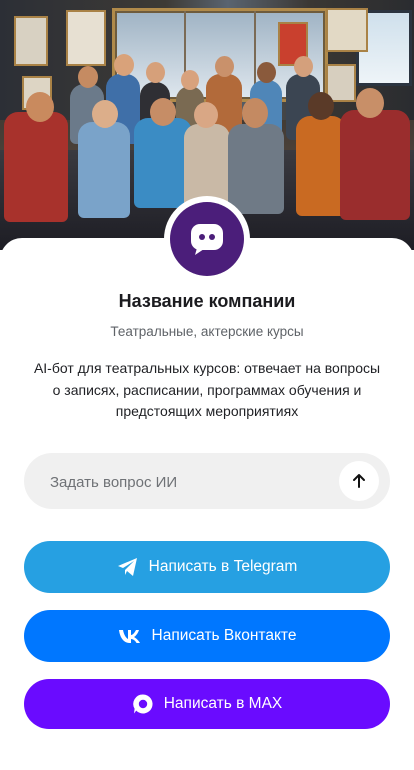 This screenshot has width=414, height=770. I want to click on max-icon, so click(143, 704).